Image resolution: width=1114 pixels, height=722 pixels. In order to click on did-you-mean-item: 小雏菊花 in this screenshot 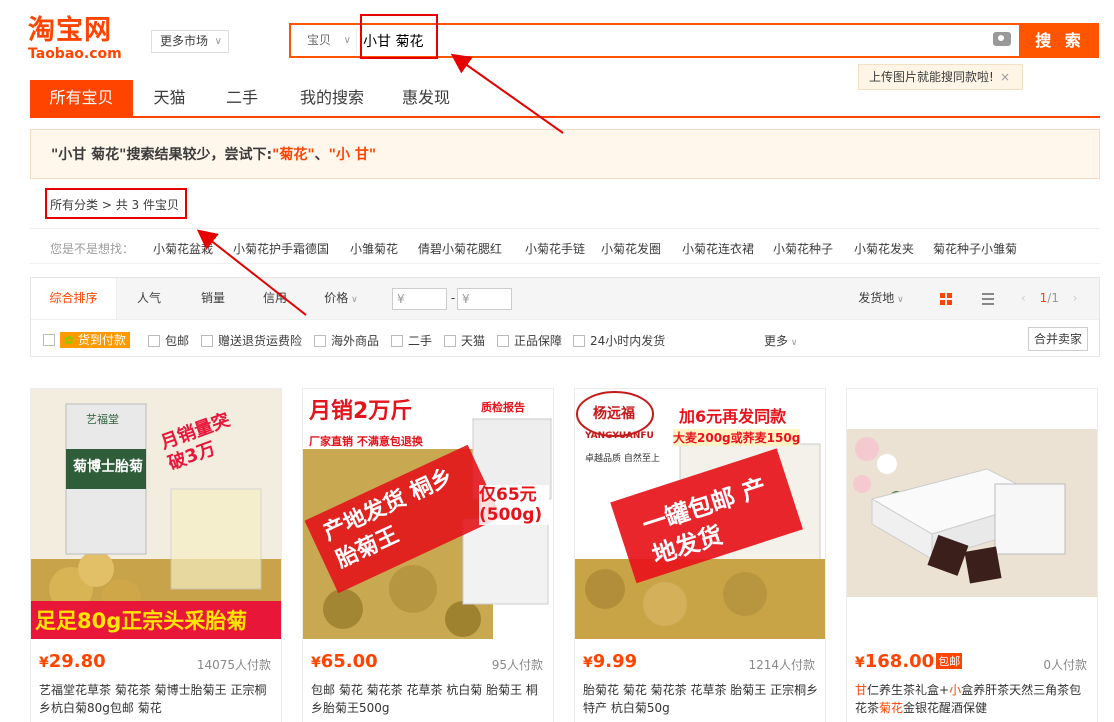, I will do `click(374, 248)`.